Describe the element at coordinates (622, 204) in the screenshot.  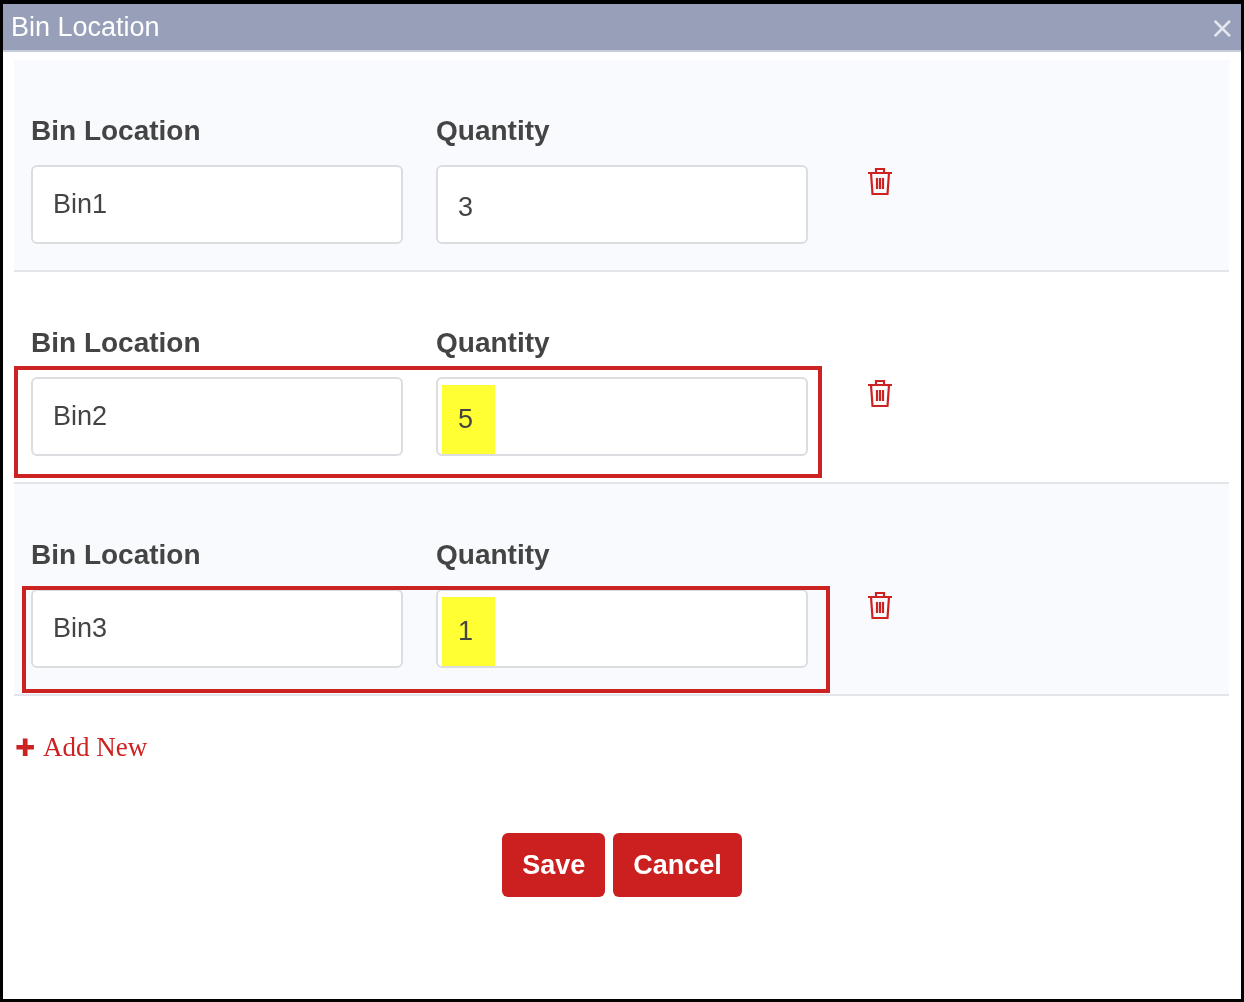
I see `quantity-field: 3` at that location.